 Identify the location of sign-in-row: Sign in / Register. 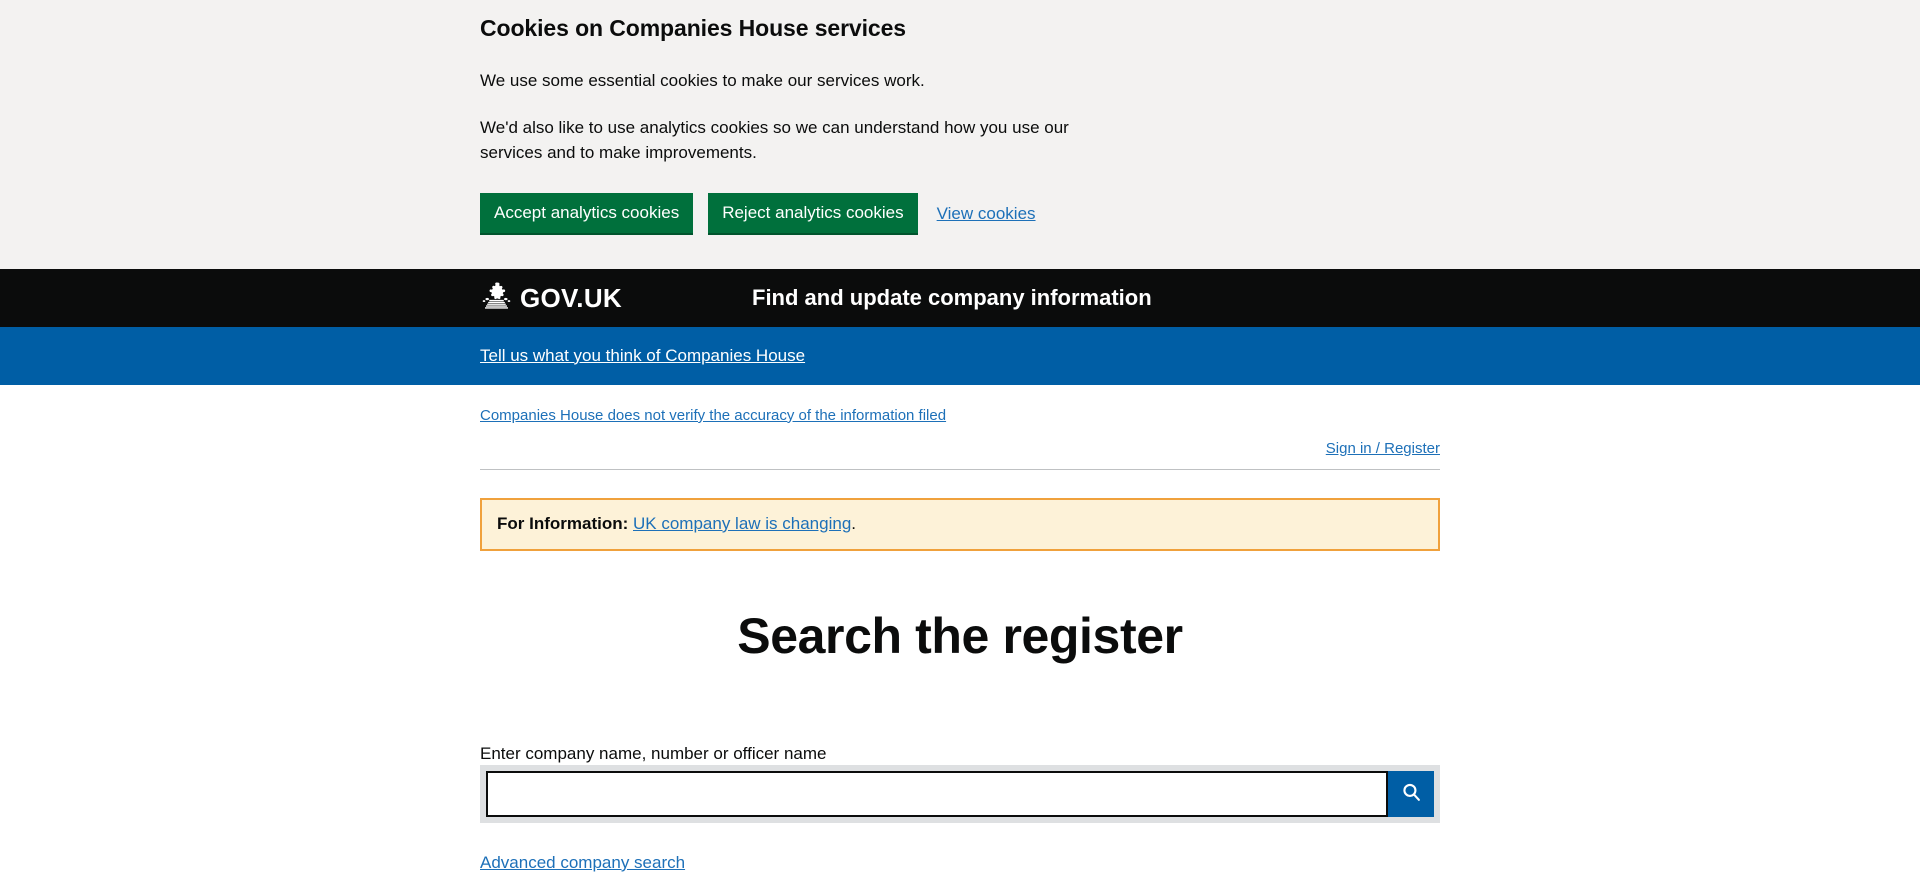
(960, 447).